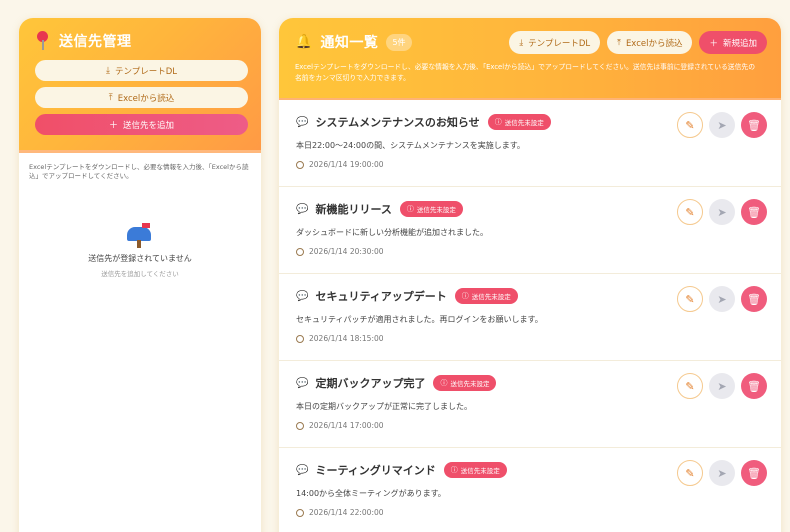 The height and width of the screenshot is (532, 790). Describe the element at coordinates (371, 493) in the screenshot. I see `notification-body: 14:00から全体ミーティングがあります。` at that location.